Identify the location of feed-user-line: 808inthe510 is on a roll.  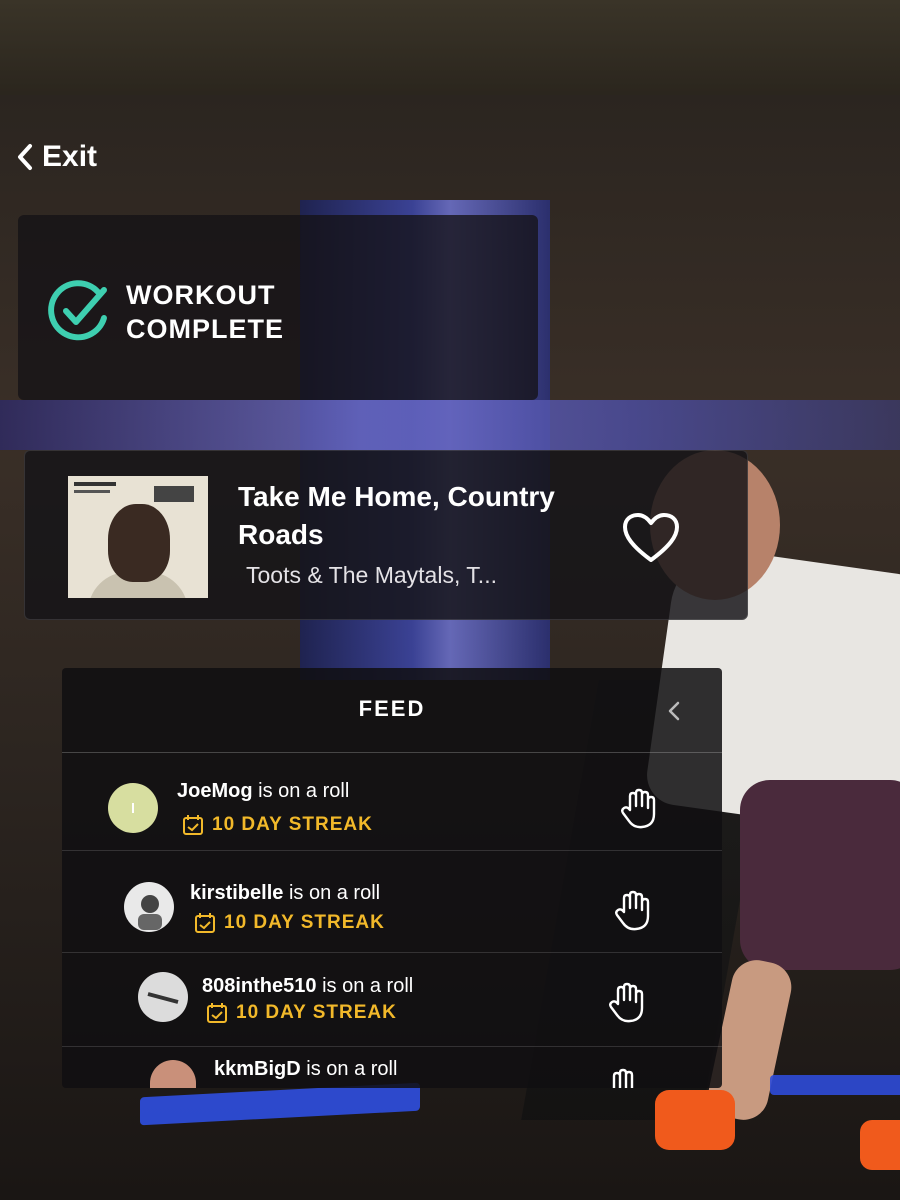
(307, 986).